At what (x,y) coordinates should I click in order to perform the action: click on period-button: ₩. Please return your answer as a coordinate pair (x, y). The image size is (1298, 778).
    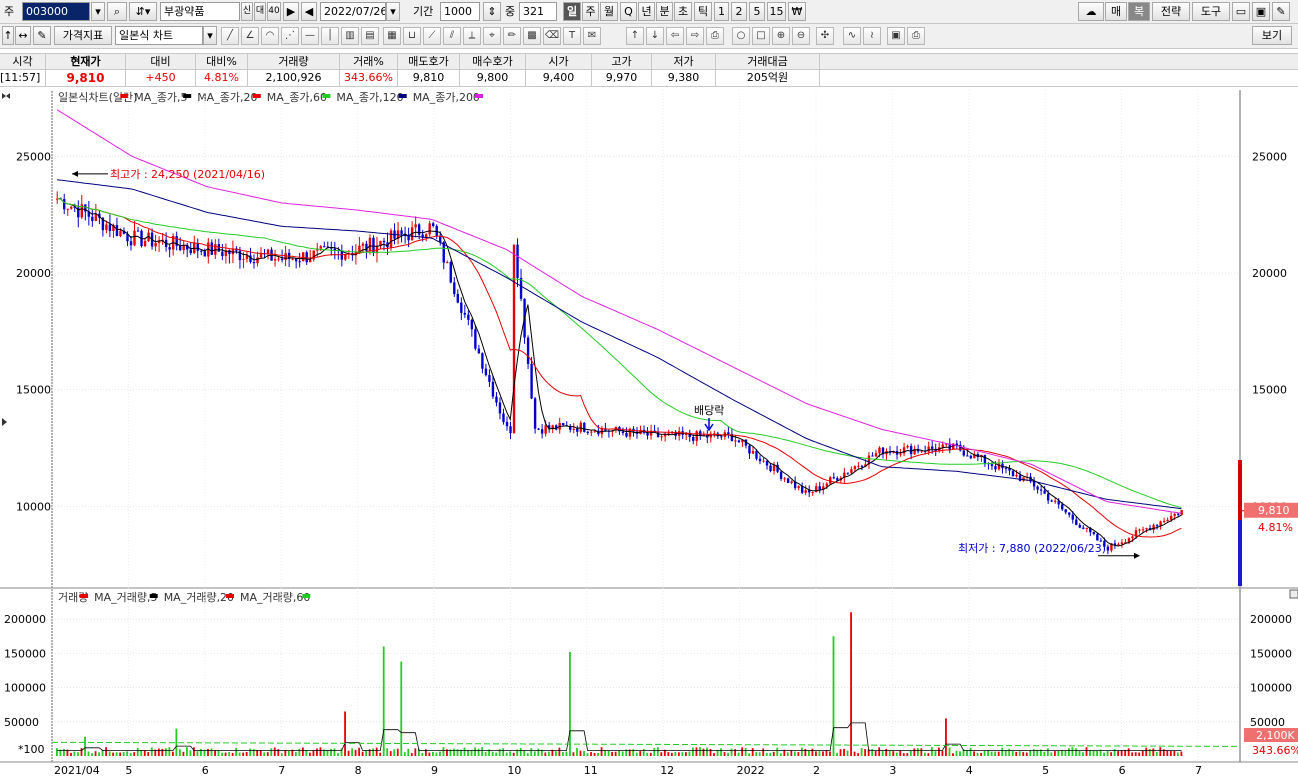
    Looking at the image, I should click on (797, 11).